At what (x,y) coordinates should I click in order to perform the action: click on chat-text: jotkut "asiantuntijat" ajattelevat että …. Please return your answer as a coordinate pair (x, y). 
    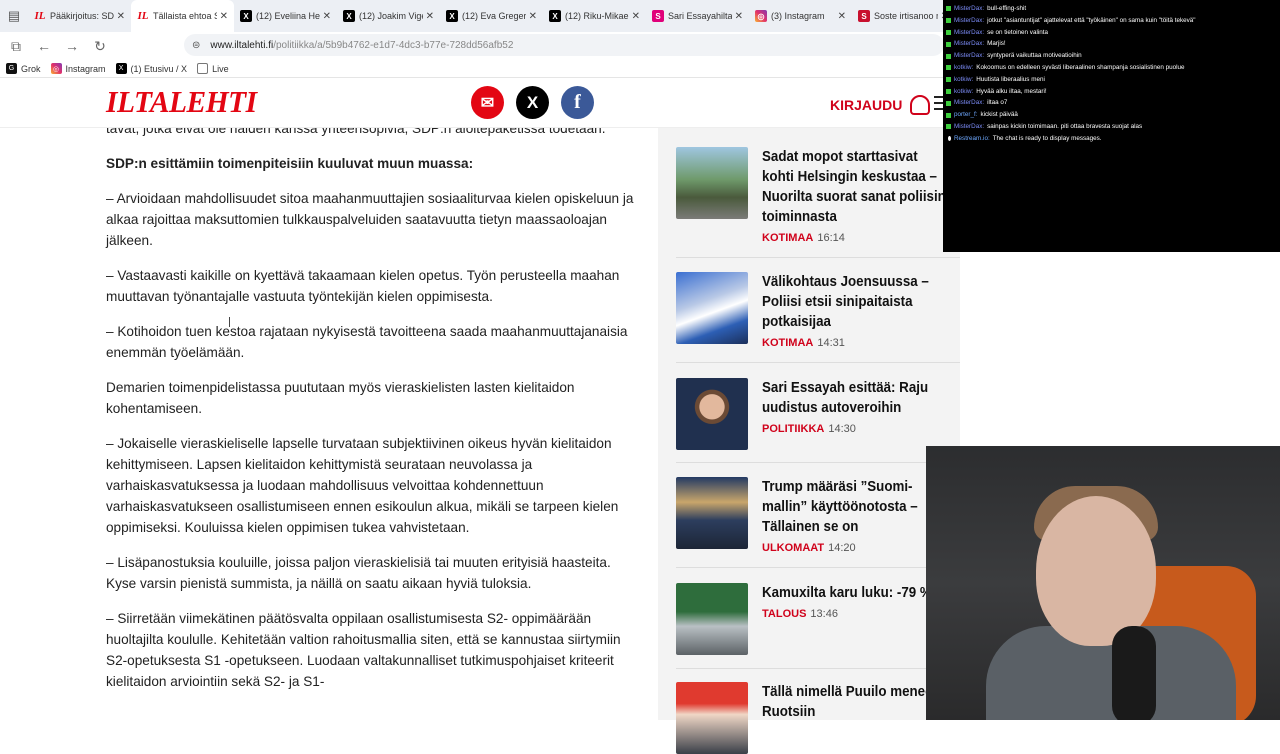
    Looking at the image, I should click on (1091, 20).